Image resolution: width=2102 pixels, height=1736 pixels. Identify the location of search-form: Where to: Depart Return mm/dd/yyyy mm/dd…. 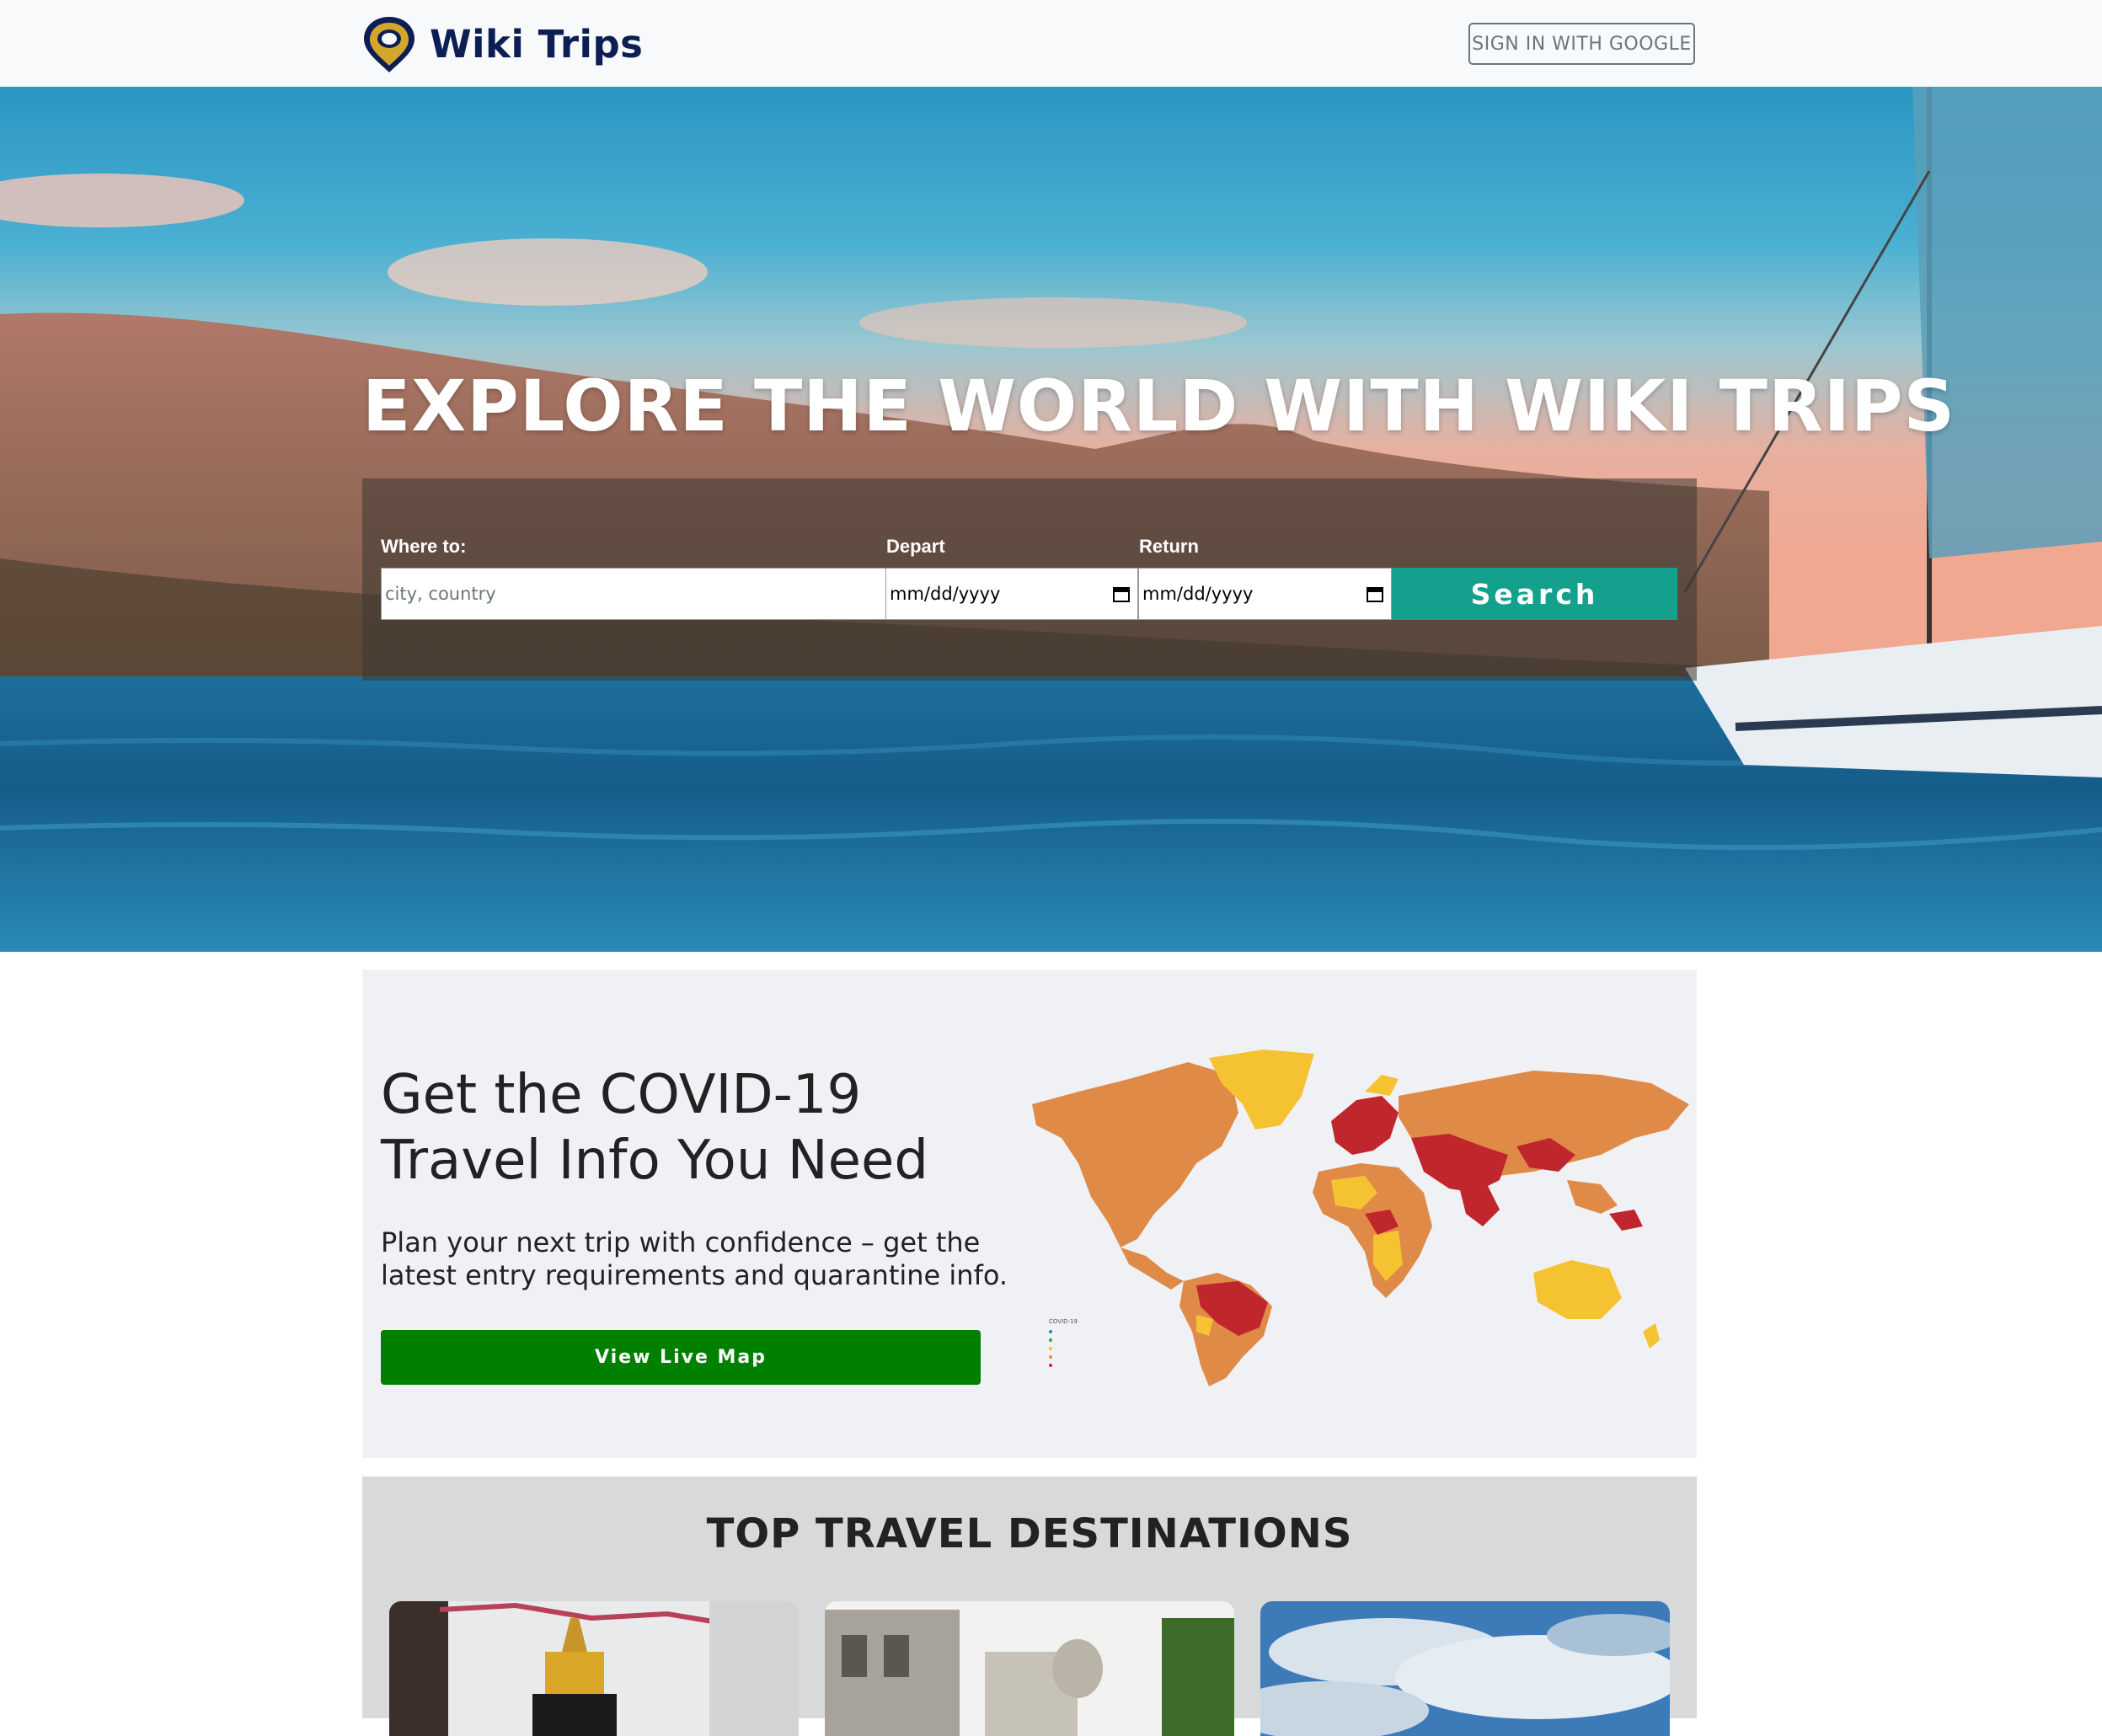
(1029, 579).